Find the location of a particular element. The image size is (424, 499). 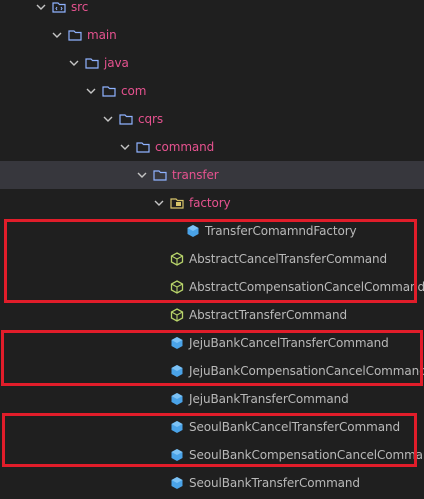

tree-file-label: AbstractCancelTransferCommand is located at coordinates (288, 259).